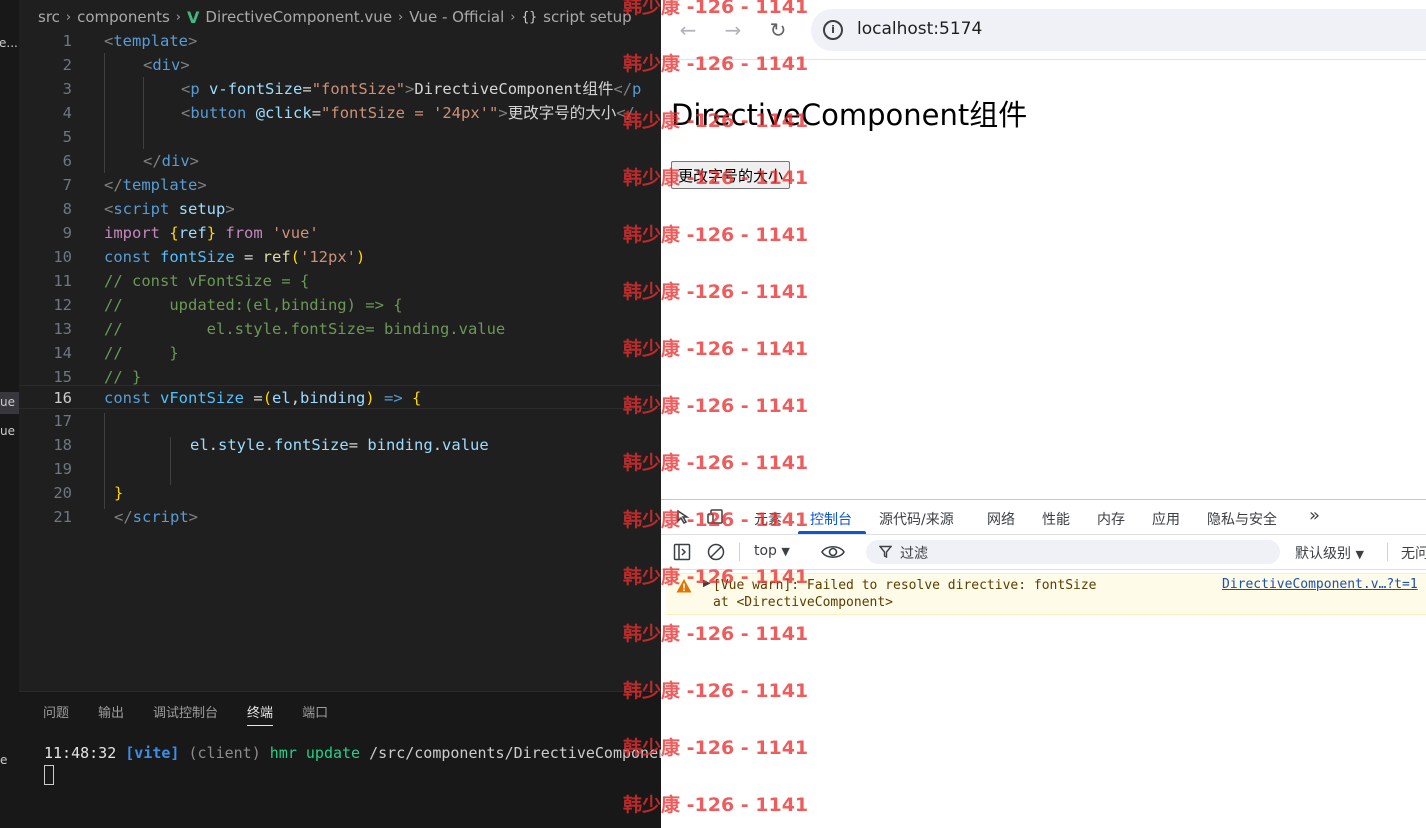 The height and width of the screenshot is (828, 1426). I want to click on context-select: top ▼, so click(772, 551).